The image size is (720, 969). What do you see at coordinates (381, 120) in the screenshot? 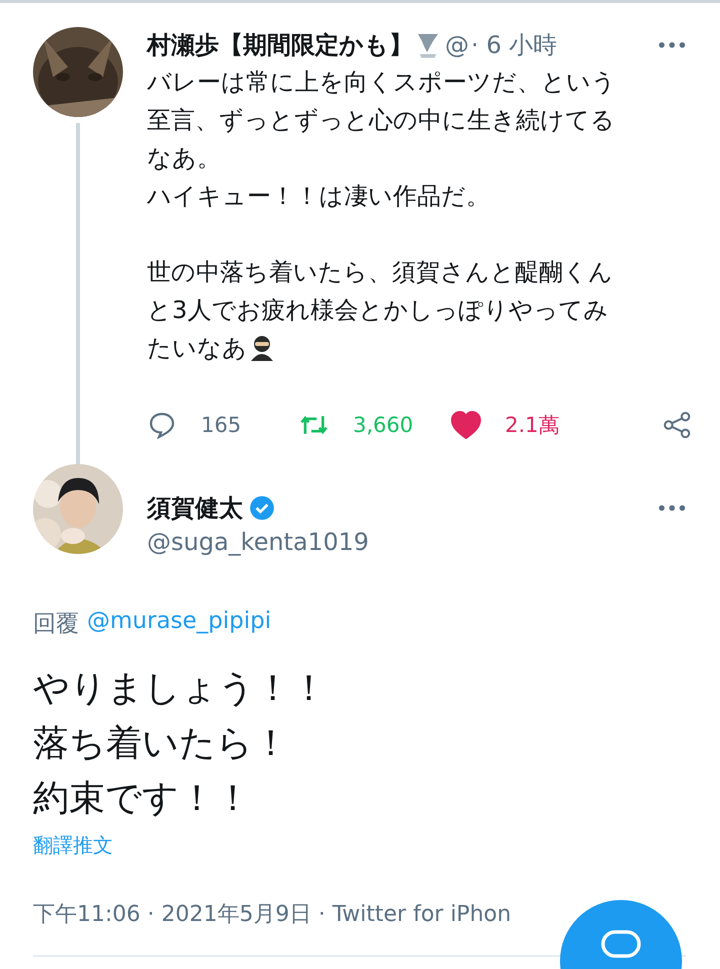
I see `tweet-text: 至言、ずっとずっと心の中に生き続けてる` at bounding box center [381, 120].